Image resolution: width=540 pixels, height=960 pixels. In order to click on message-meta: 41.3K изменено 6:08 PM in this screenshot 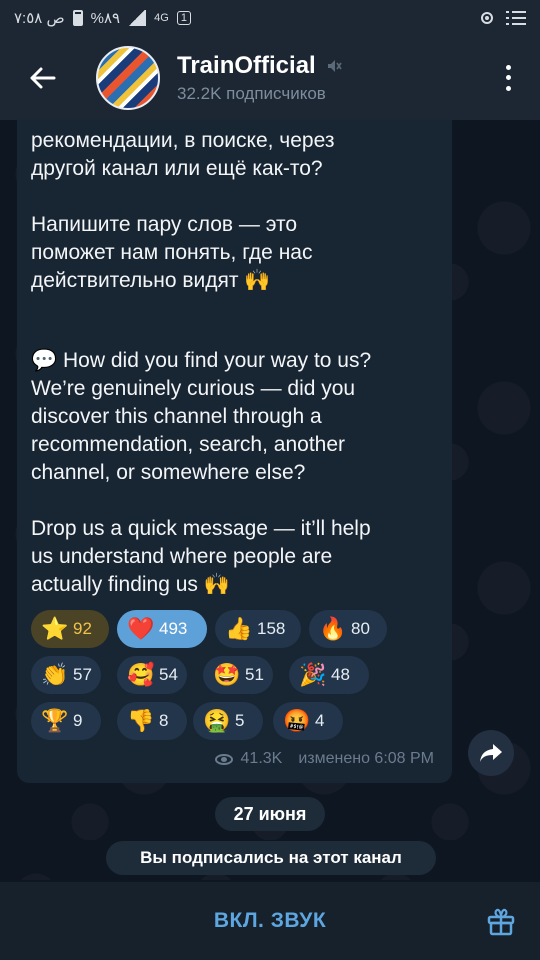, I will do `click(324, 759)`.